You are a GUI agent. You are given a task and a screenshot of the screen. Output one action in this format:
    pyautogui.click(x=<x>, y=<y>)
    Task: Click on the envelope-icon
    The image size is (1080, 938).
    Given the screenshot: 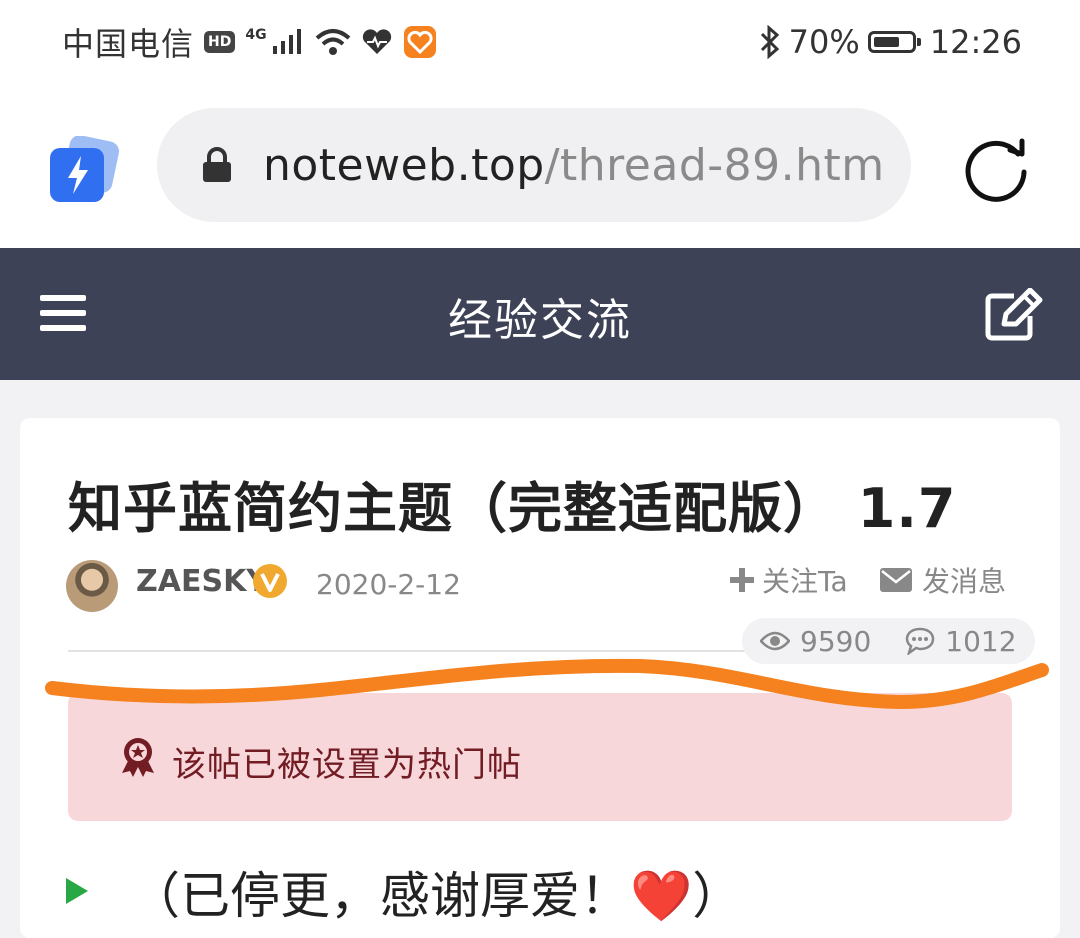 What is the action you would take?
    pyautogui.click(x=896, y=580)
    